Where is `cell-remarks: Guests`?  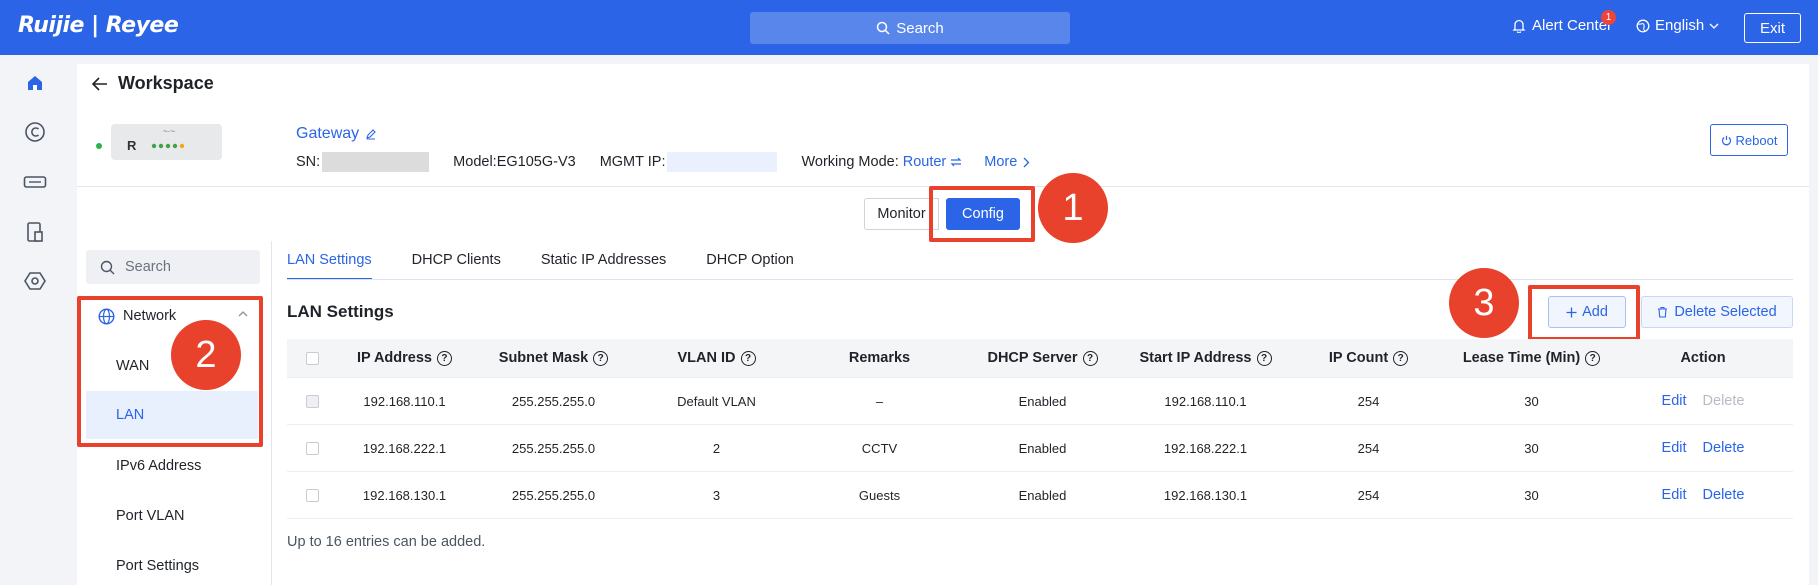 cell-remarks: Guests is located at coordinates (879, 495).